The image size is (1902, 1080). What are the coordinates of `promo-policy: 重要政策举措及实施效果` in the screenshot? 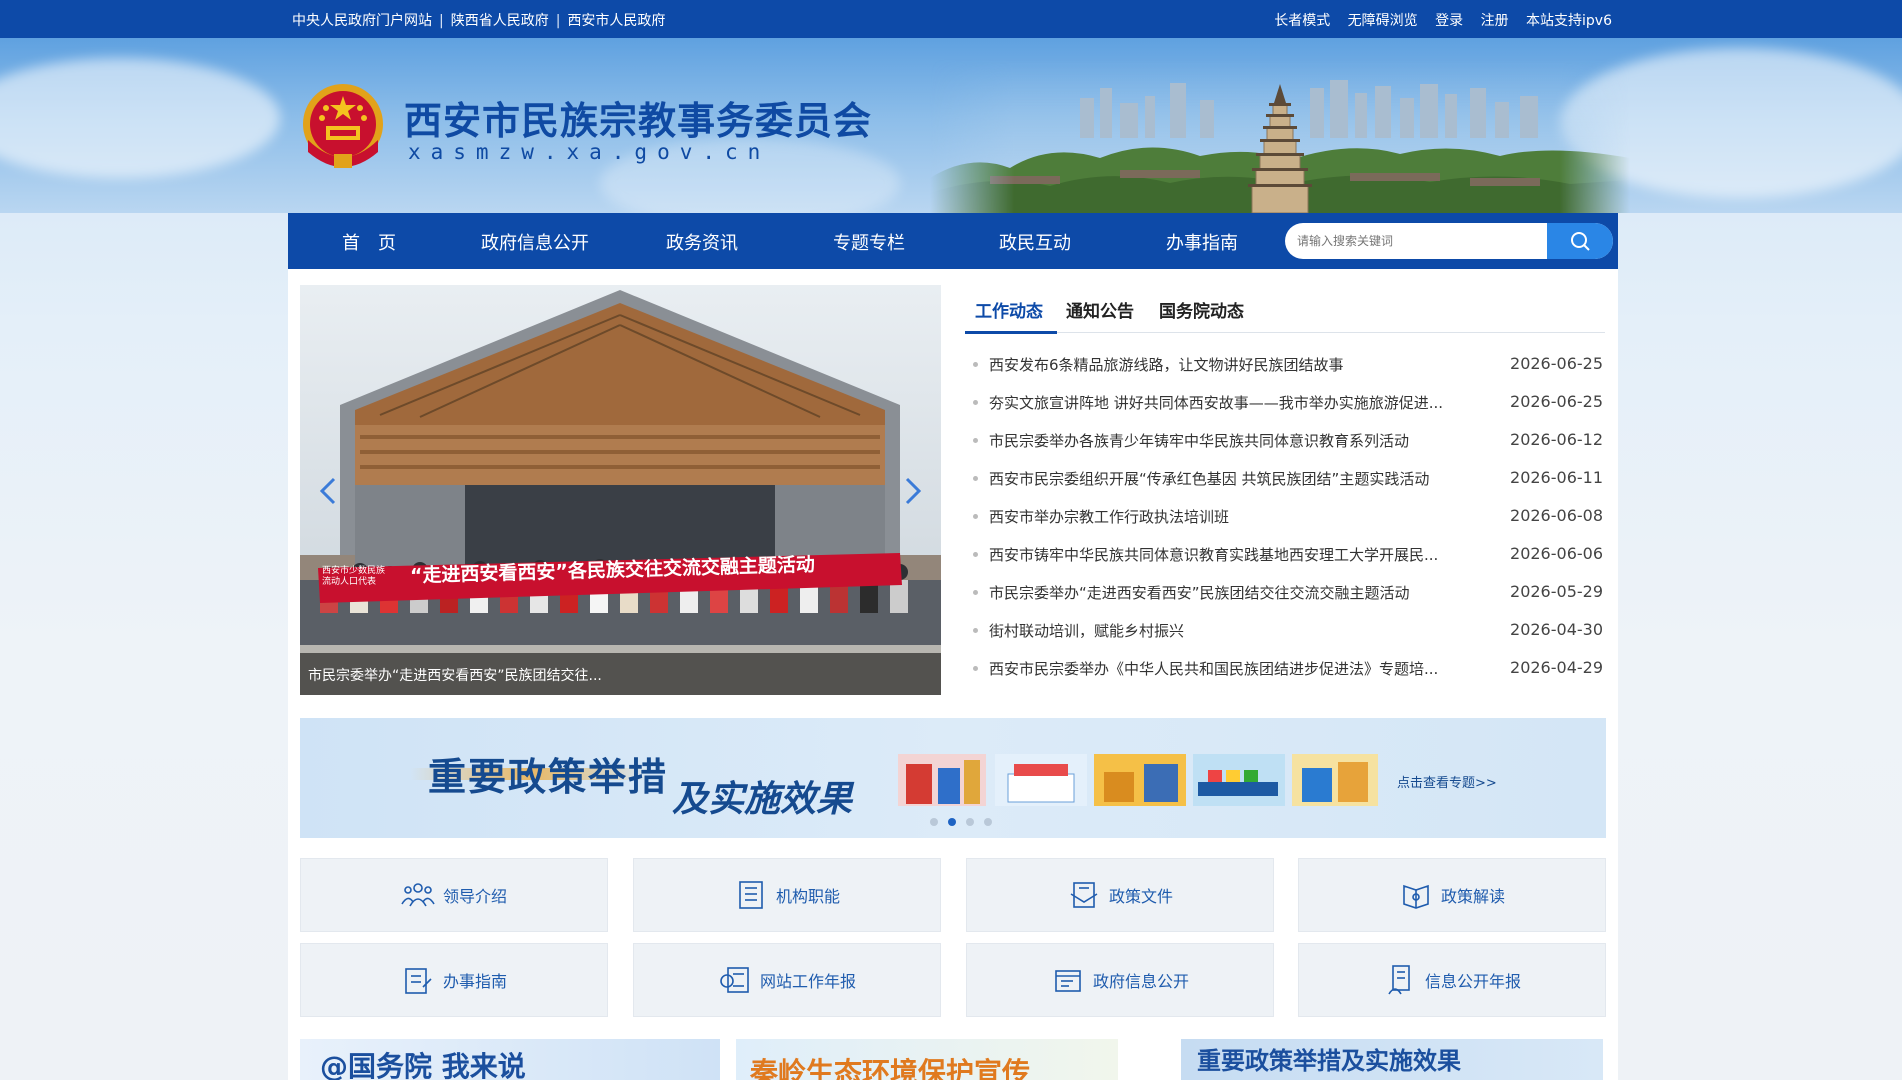 It's located at (1392, 1059).